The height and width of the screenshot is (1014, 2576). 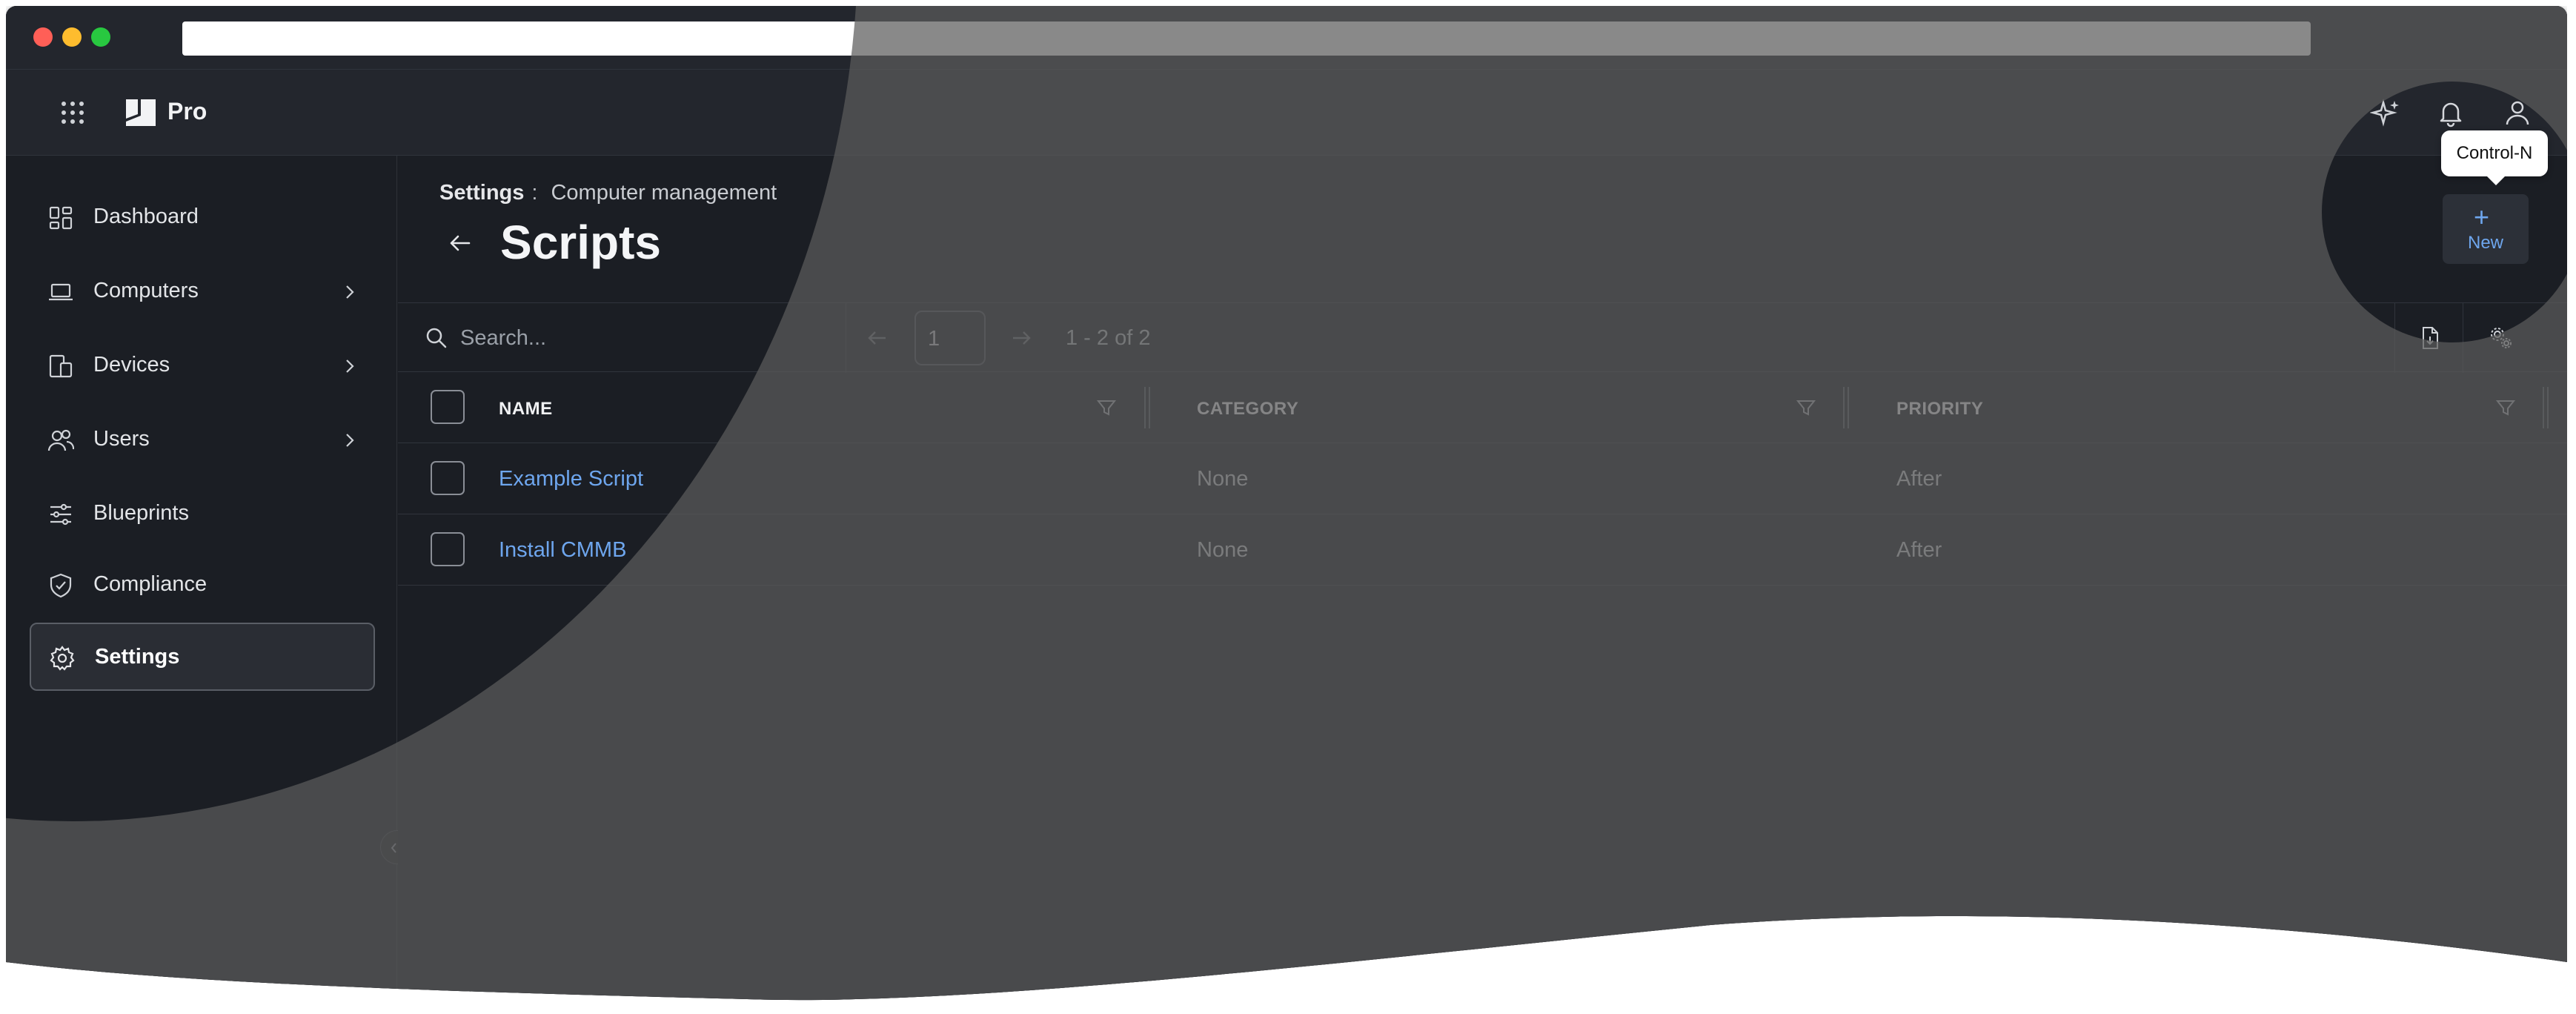 I want to click on sidebar-item-label: Dashboard, so click(x=146, y=216).